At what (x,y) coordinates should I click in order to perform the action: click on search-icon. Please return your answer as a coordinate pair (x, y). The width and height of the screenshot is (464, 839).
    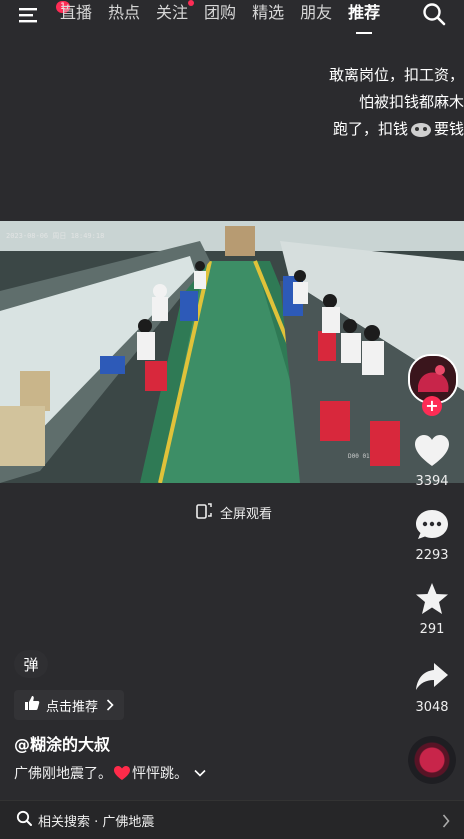
    Looking at the image, I should click on (434, 14).